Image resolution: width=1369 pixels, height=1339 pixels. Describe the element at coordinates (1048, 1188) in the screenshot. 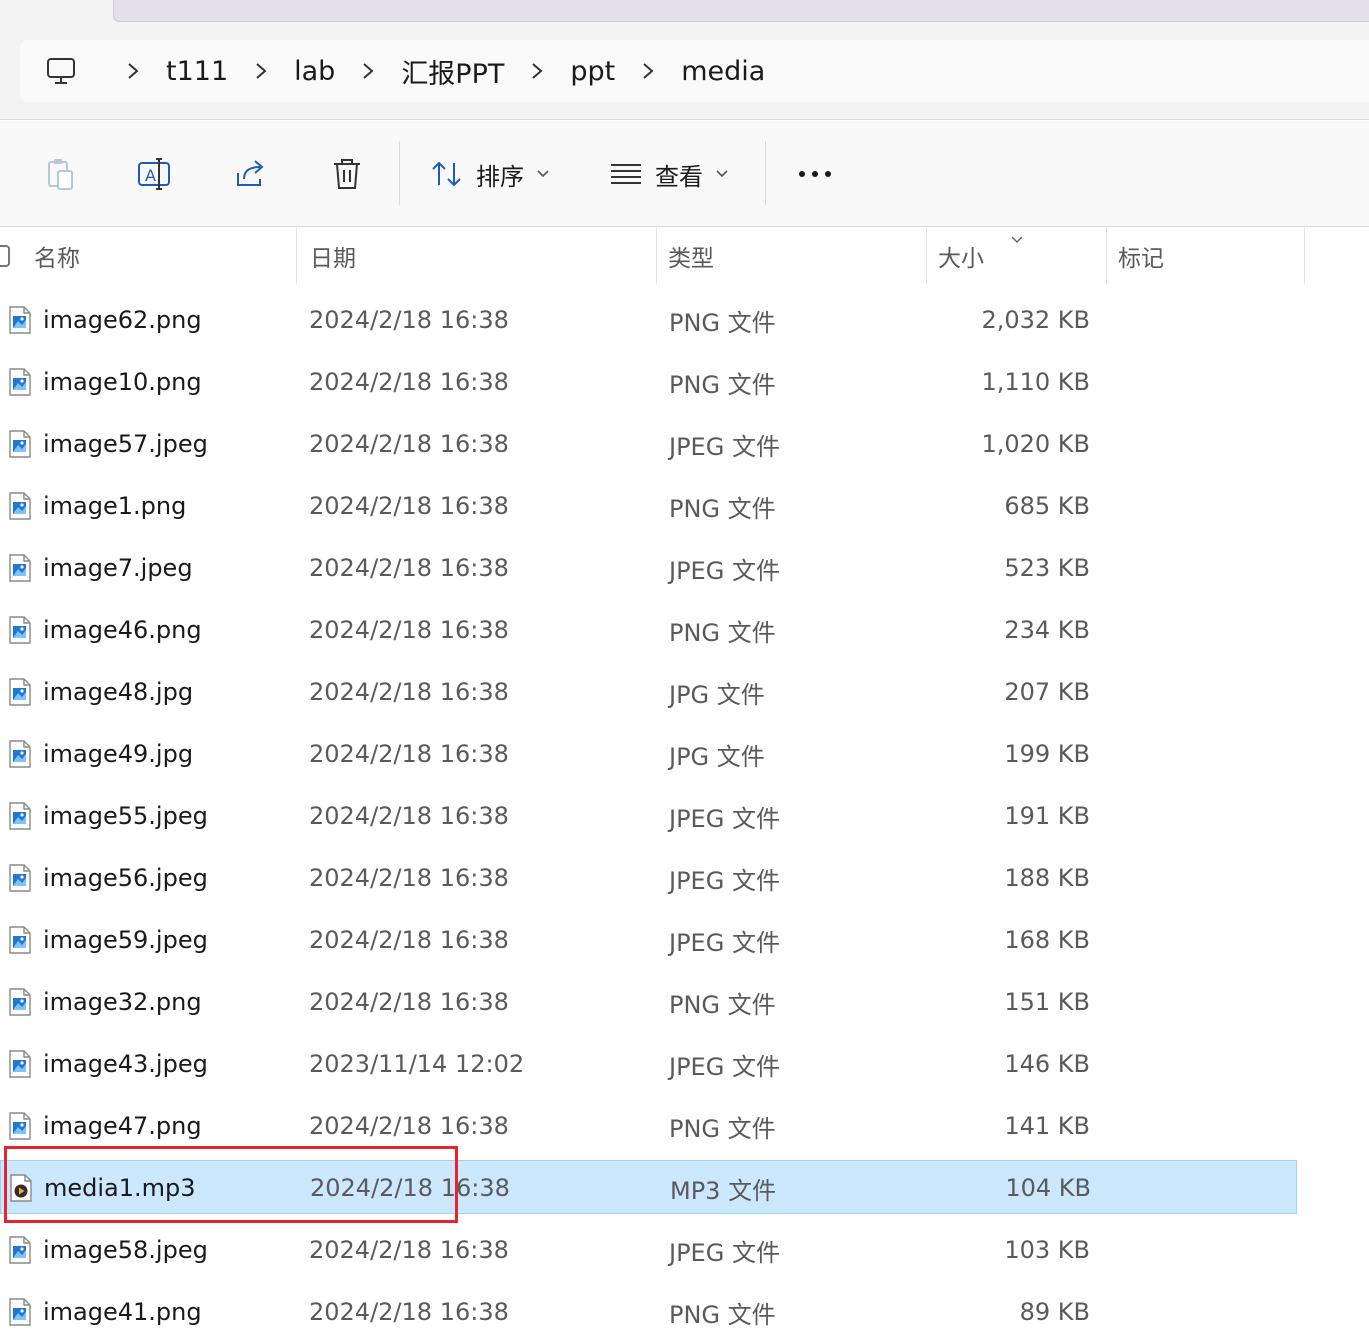

I see `file-size: 104 KB` at that location.